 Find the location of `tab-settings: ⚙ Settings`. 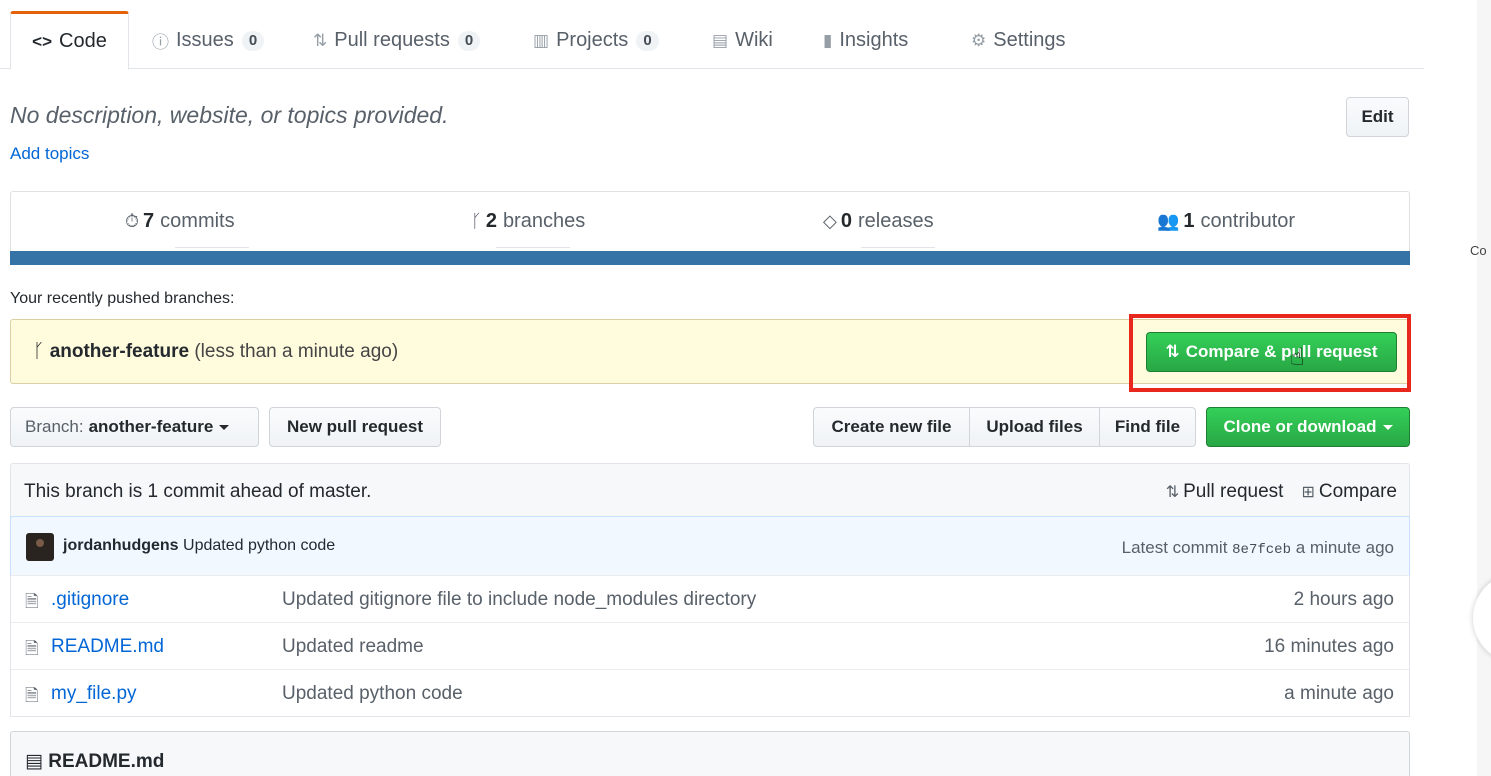

tab-settings: ⚙ Settings is located at coordinates (1018, 40).